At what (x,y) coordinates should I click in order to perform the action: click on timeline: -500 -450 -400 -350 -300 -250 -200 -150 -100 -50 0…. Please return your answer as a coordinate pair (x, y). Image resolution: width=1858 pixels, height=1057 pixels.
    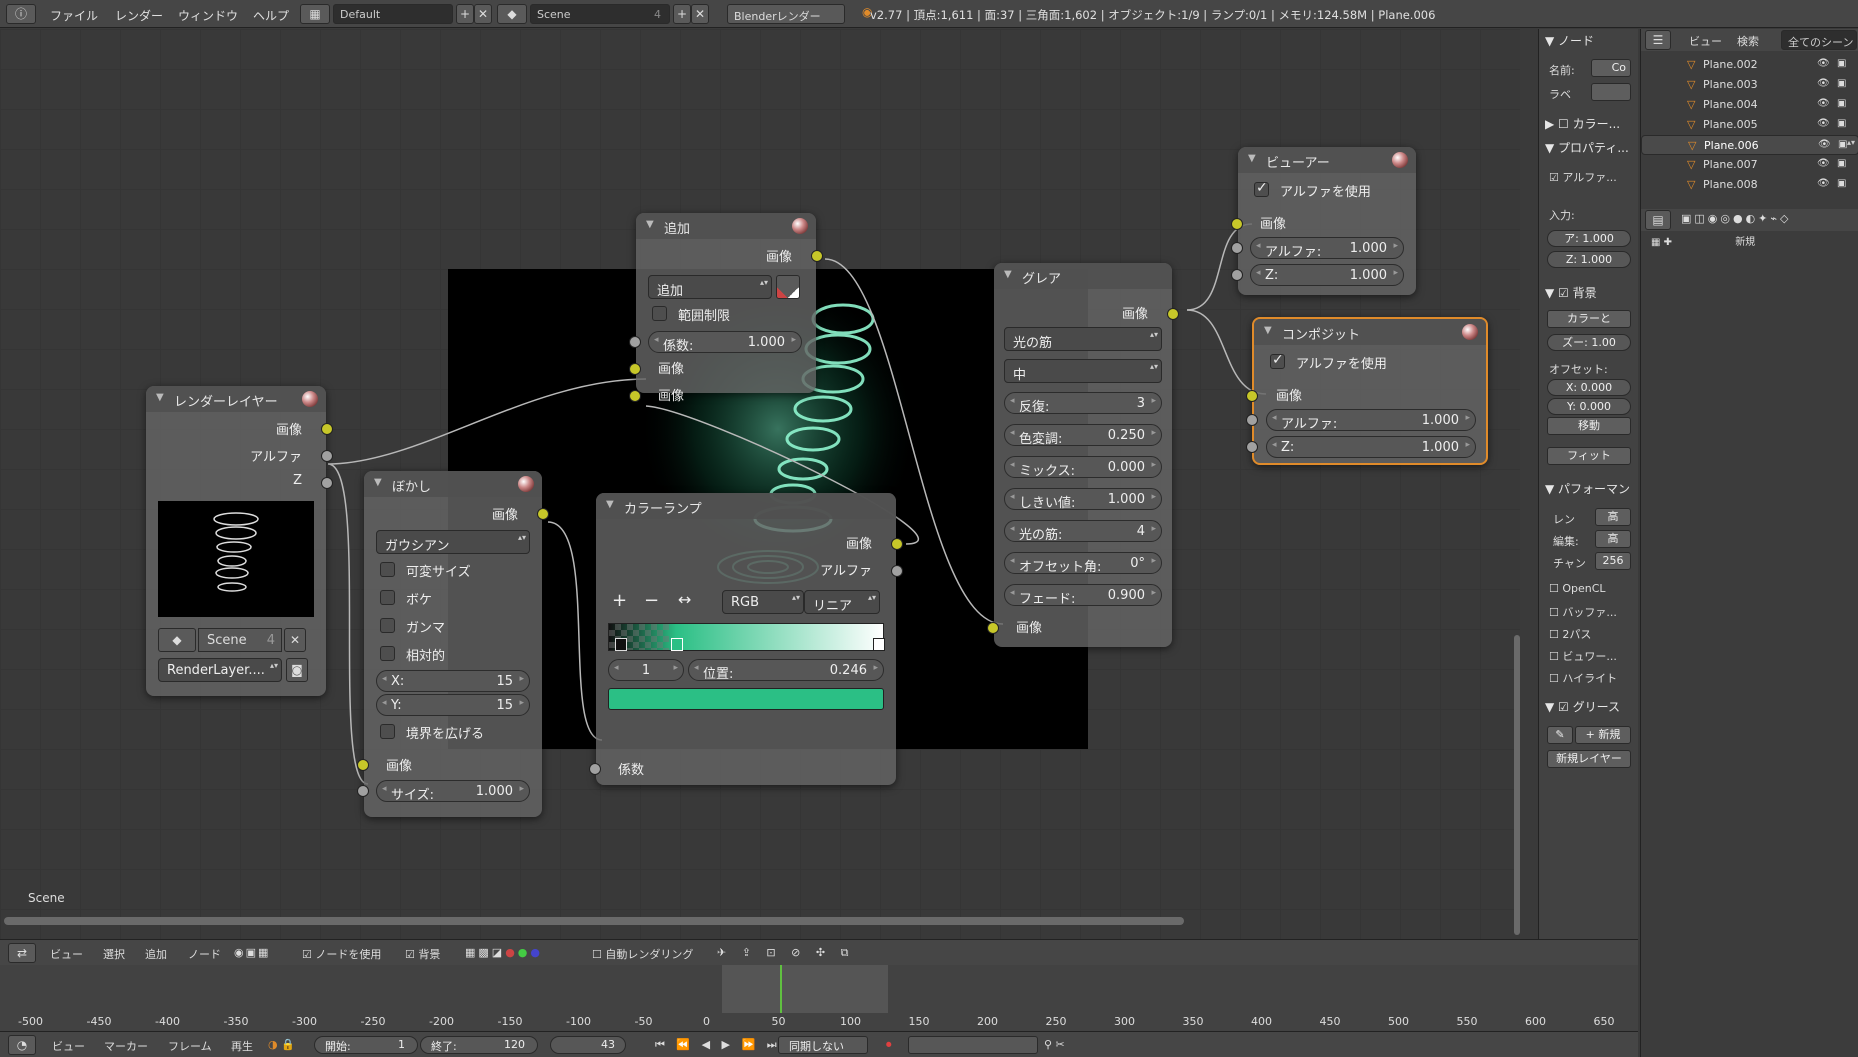
    Looking at the image, I should click on (819, 998).